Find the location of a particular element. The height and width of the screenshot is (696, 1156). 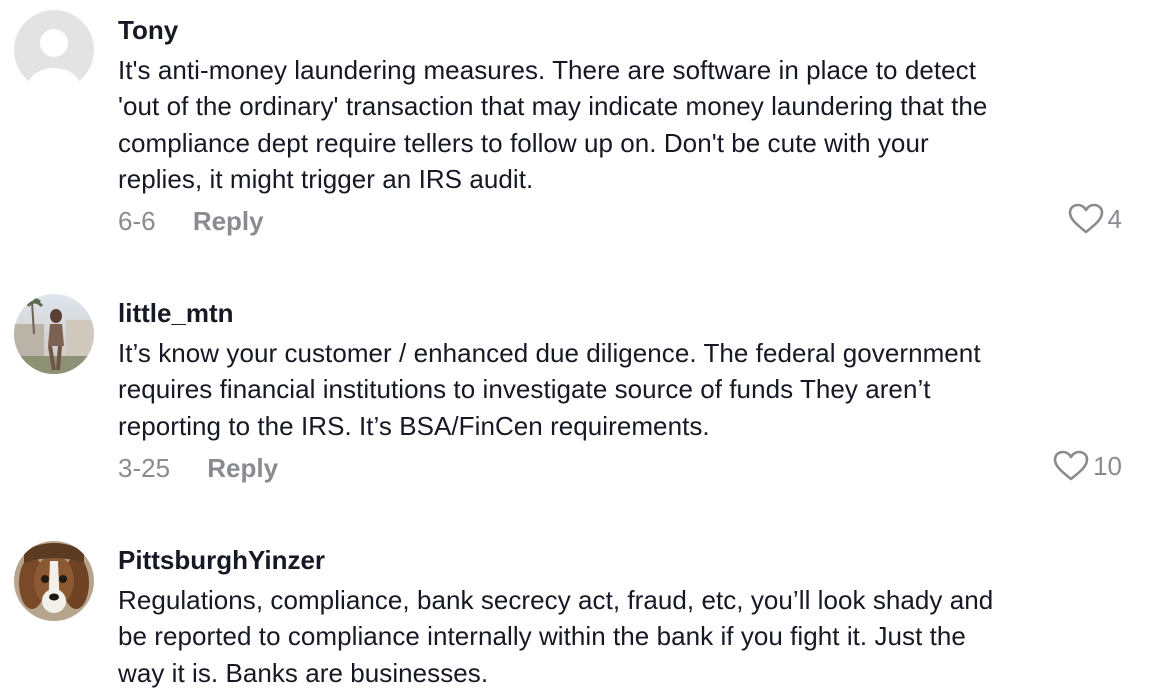

user-photo-avatar is located at coordinates (54, 334).